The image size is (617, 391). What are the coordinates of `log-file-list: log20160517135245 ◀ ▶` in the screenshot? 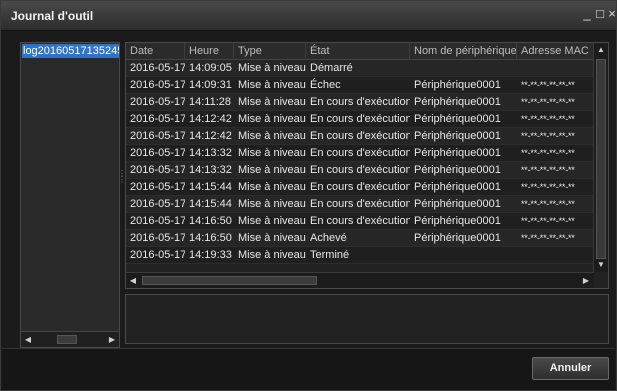 It's located at (70, 195).